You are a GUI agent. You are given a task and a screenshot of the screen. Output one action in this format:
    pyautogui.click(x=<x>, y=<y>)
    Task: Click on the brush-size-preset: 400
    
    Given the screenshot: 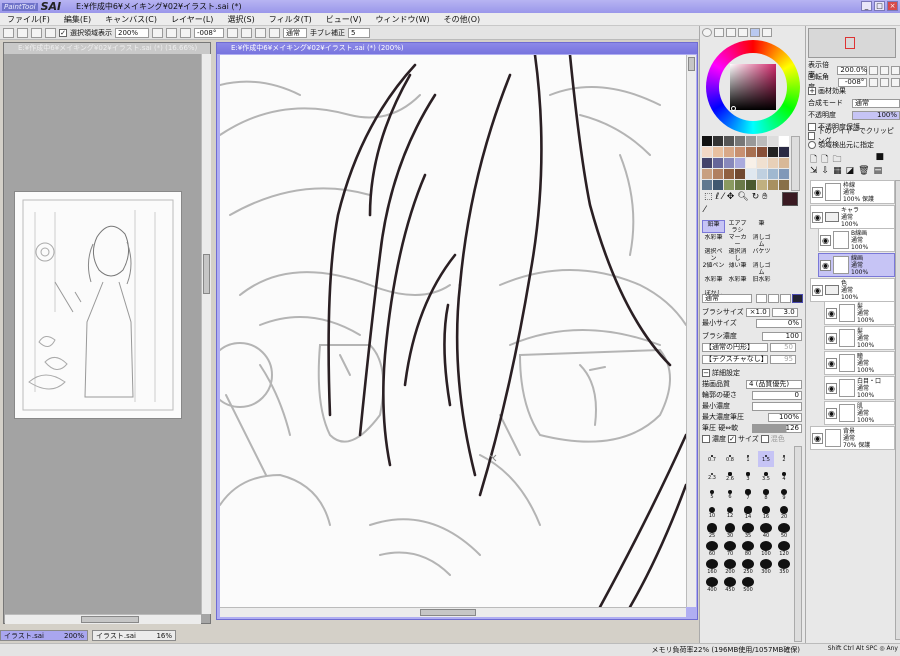 What is the action you would take?
    pyautogui.click(x=712, y=585)
    